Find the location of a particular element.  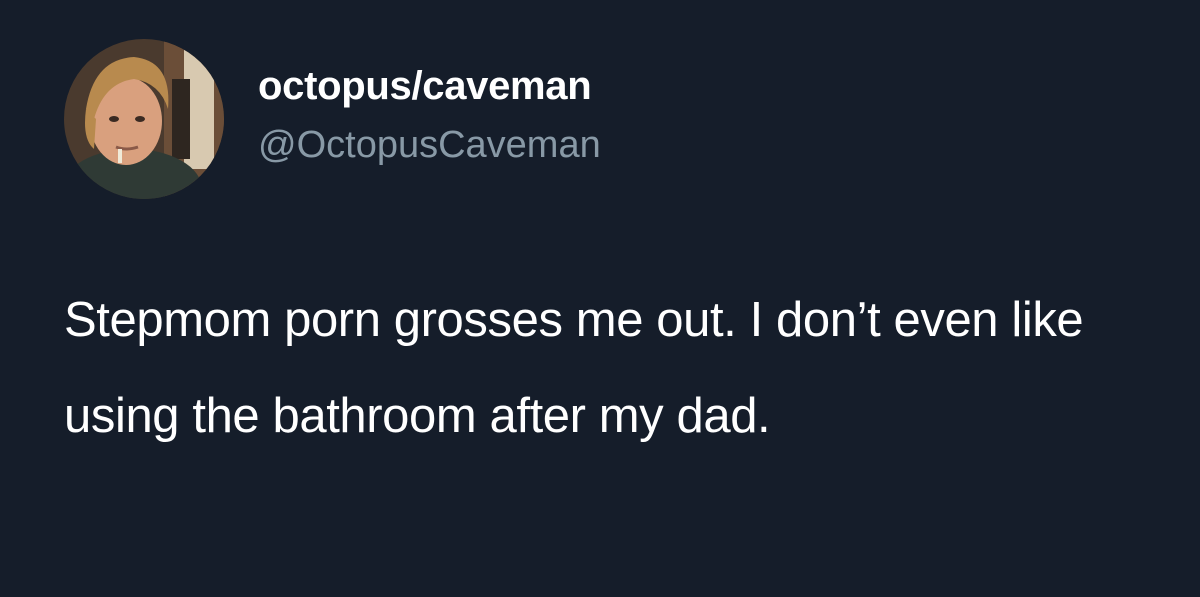

avatar-photo-icon is located at coordinates (144, 119).